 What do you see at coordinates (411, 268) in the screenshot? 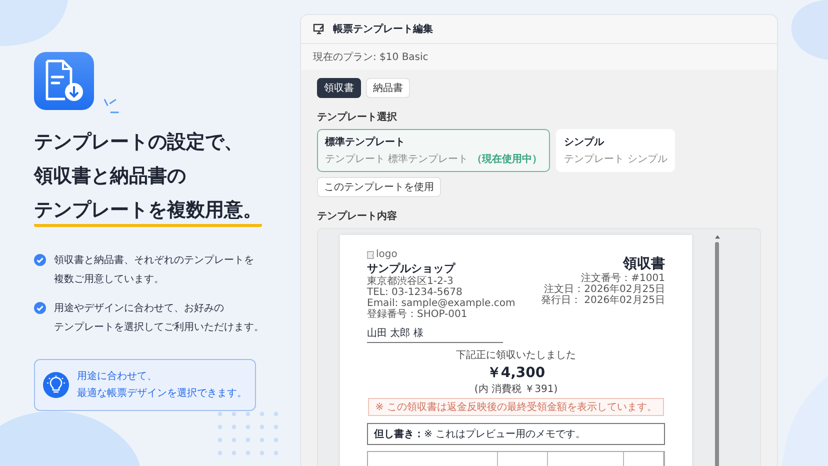
I see `shop-name: サンプルショップ` at bounding box center [411, 268].